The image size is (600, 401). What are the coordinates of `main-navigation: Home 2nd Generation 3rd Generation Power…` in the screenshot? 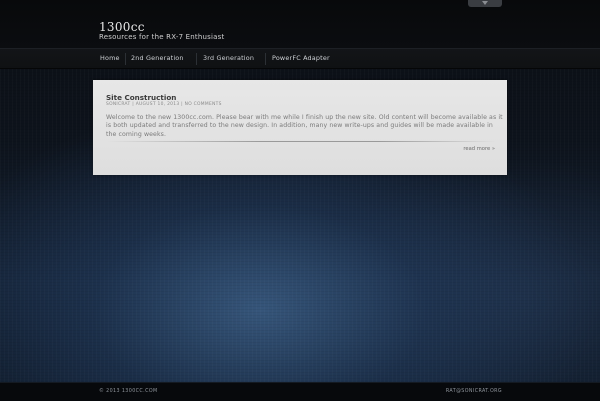 It's located at (300, 58).